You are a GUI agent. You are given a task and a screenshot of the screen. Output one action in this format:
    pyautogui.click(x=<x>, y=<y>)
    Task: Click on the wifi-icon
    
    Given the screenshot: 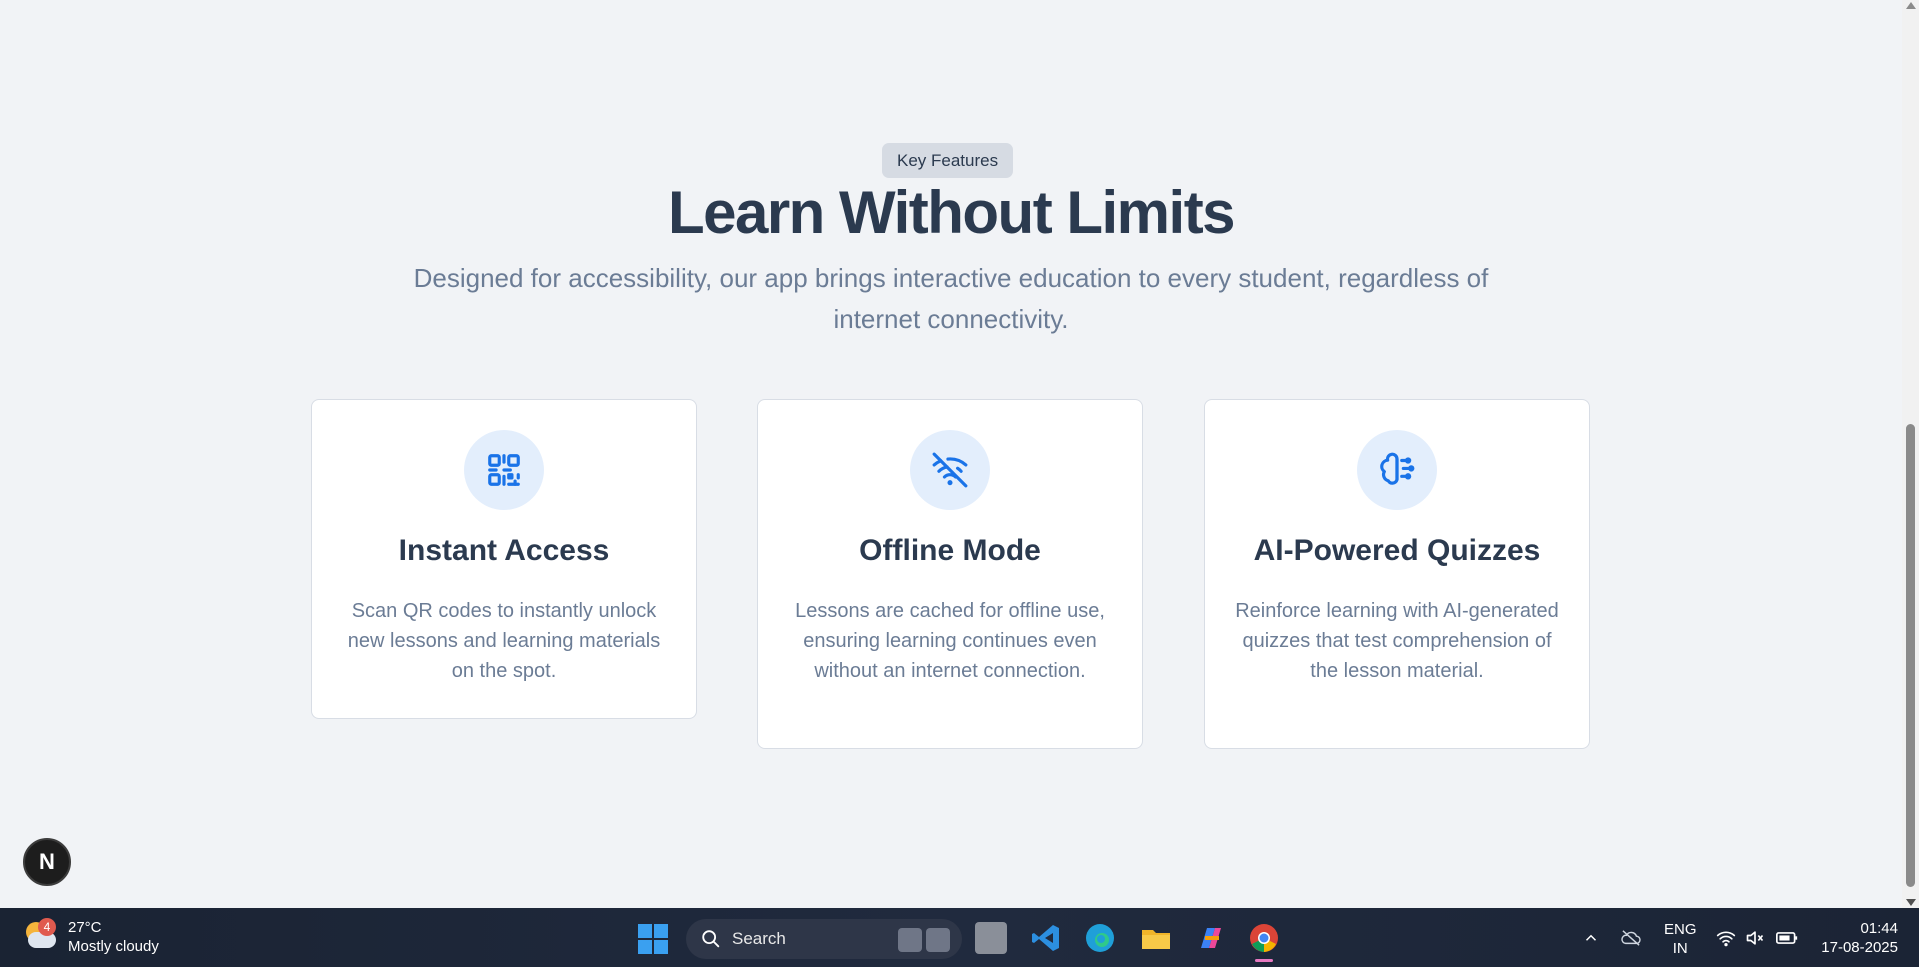 What is the action you would take?
    pyautogui.click(x=1726, y=937)
    